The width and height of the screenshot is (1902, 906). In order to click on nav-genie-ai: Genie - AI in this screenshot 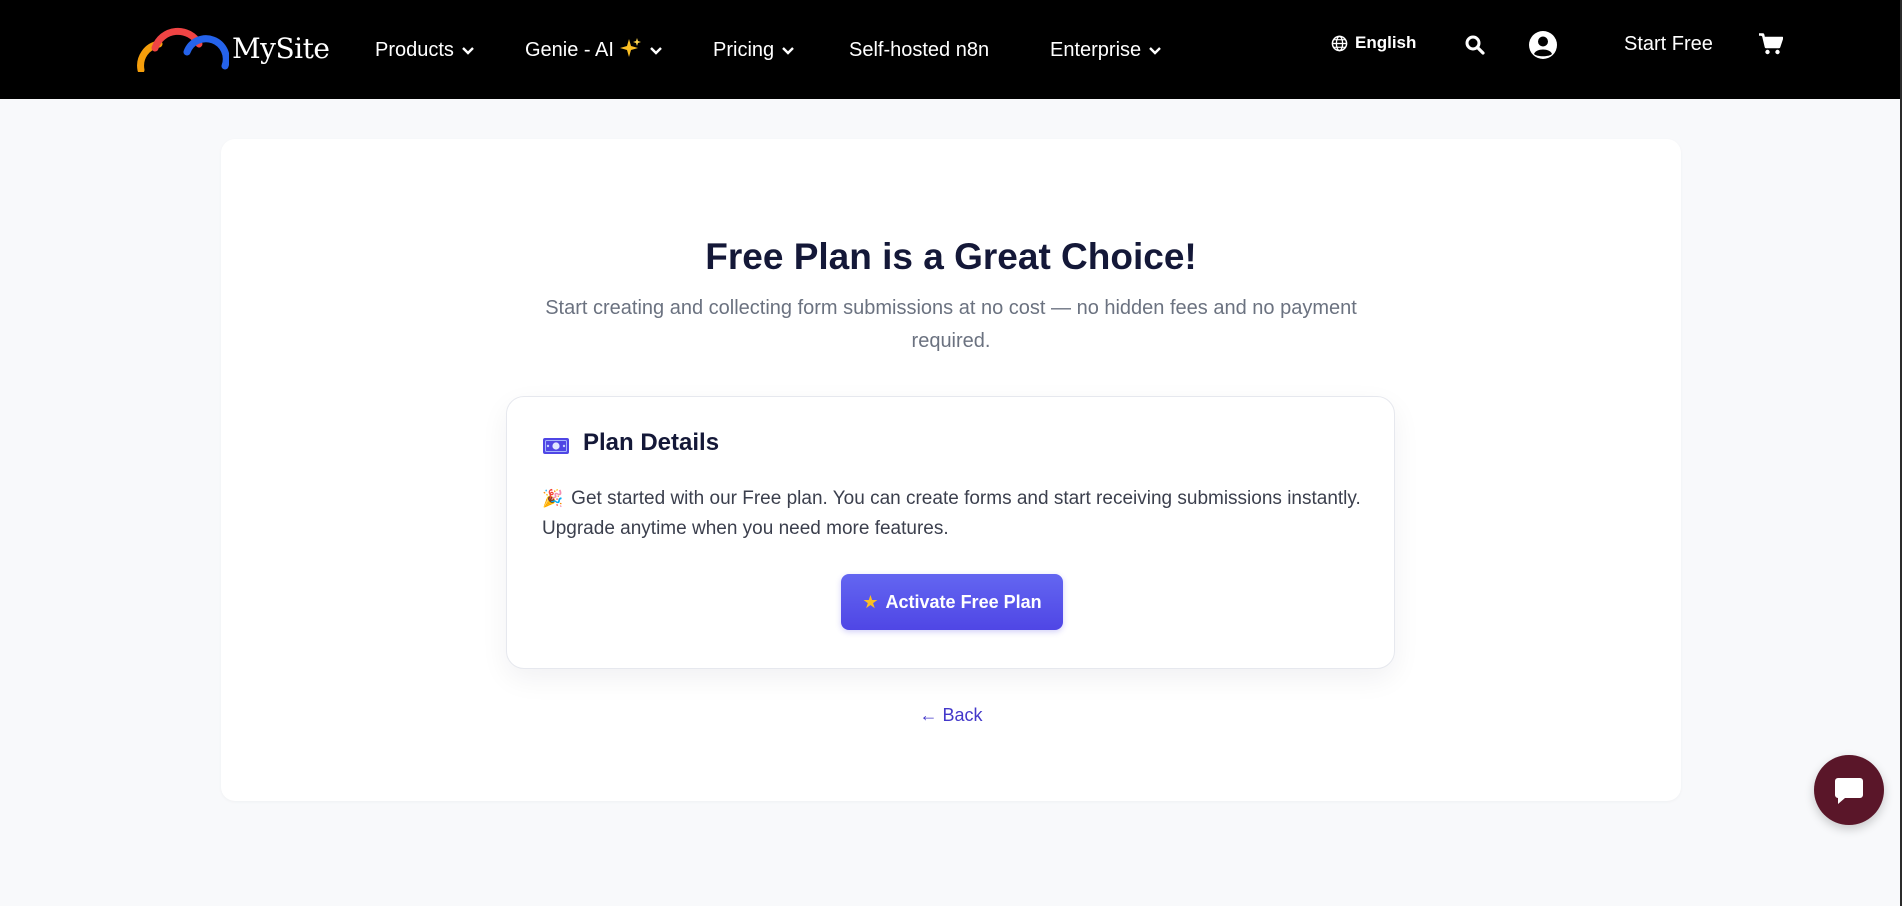, I will do `click(594, 50)`.